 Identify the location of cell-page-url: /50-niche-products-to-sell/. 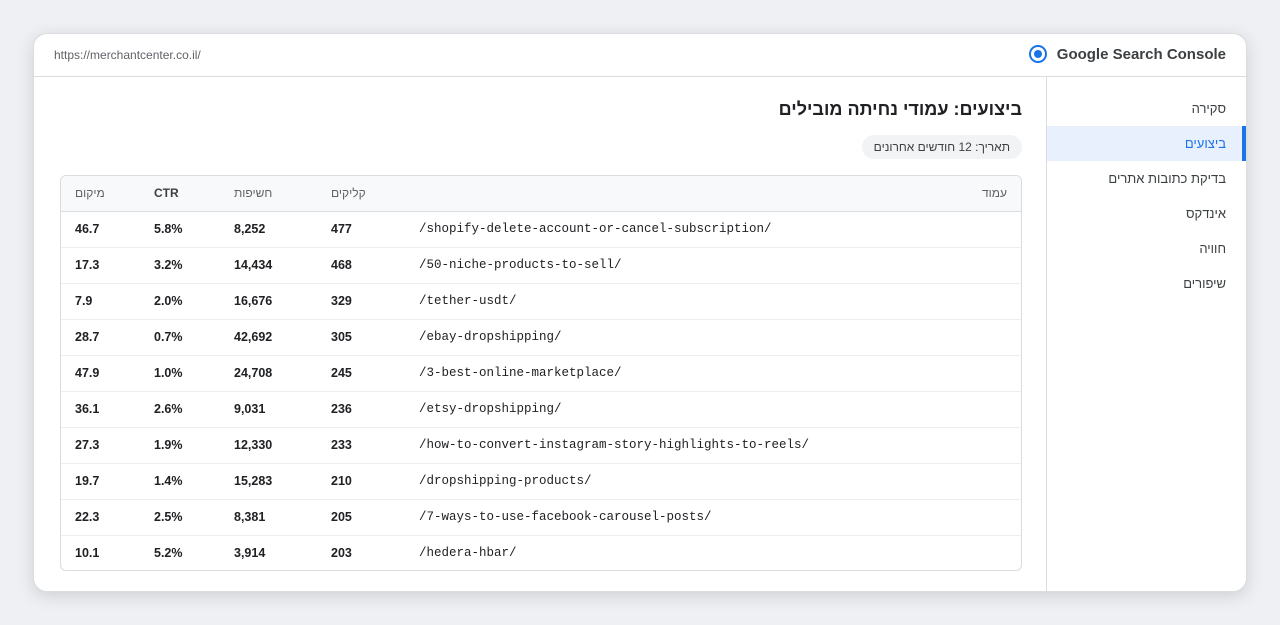
(712, 264).